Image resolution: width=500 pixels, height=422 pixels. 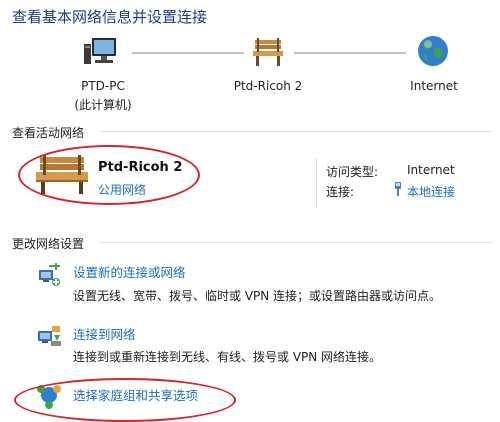 I want to click on active-networks-heading: 查看活动网络, so click(x=48, y=133).